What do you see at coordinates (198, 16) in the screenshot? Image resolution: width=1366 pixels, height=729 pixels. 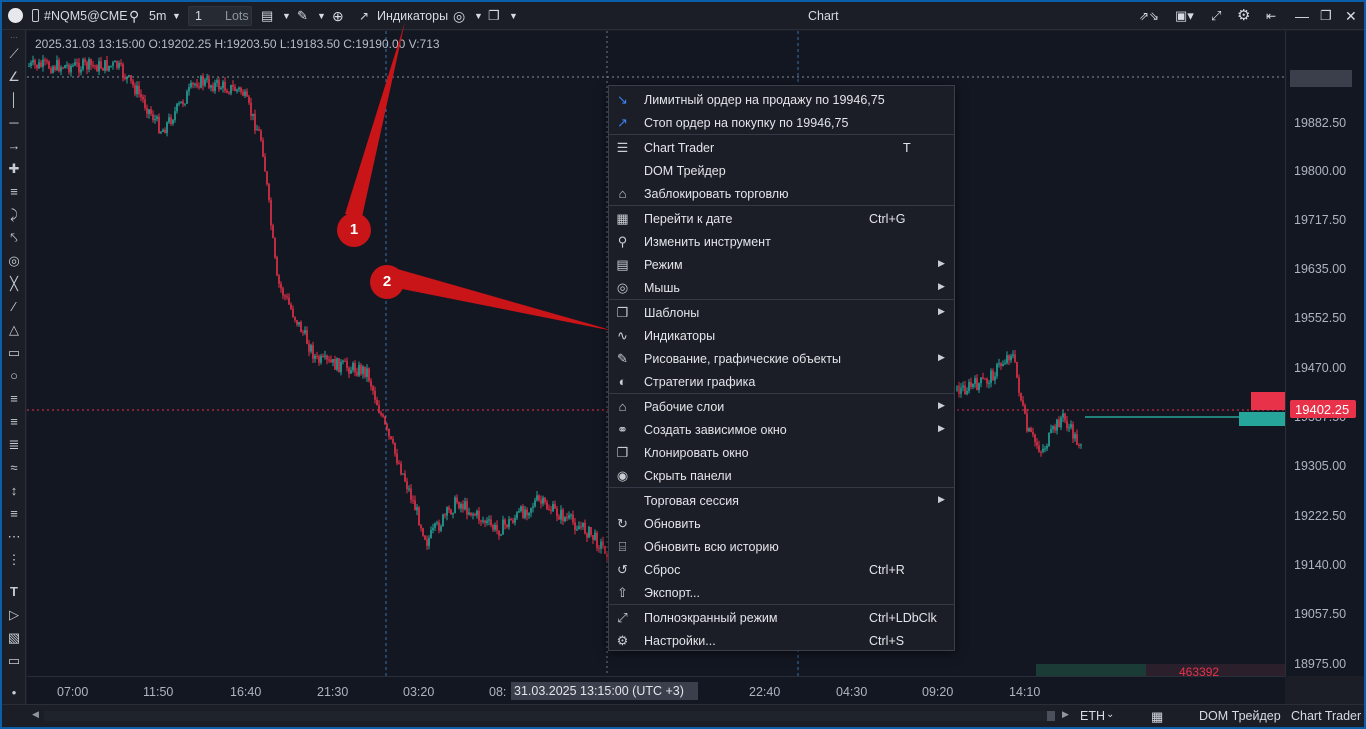 I see `lots-input: 1` at bounding box center [198, 16].